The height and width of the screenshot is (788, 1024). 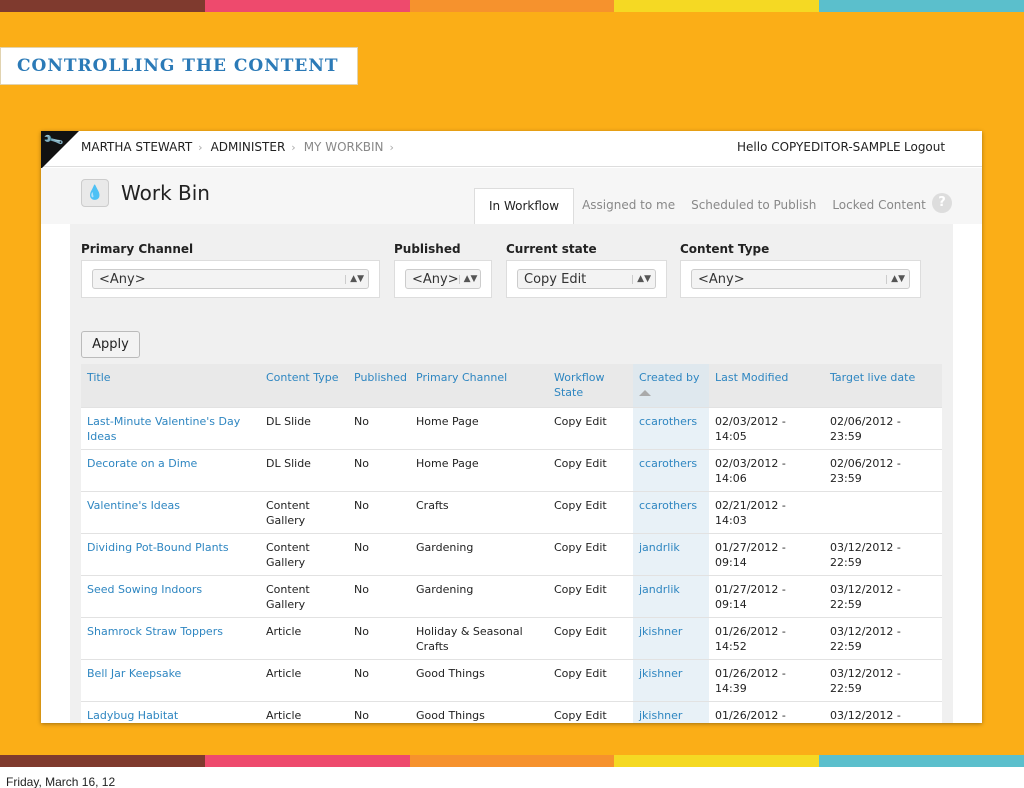 What do you see at coordinates (479, 553) in the screenshot?
I see `row-primary-channel: Gardening` at bounding box center [479, 553].